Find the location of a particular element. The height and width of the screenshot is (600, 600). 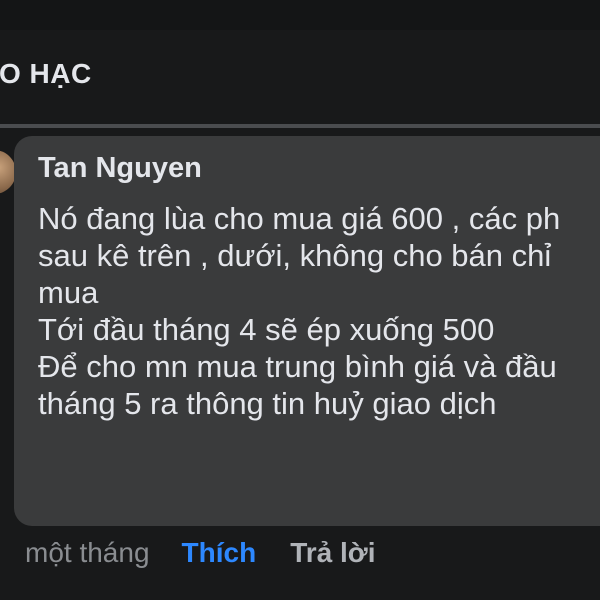

comment-line: Tới đầu tháng 4 sẽ ép xuống 500 is located at coordinates (266, 329).